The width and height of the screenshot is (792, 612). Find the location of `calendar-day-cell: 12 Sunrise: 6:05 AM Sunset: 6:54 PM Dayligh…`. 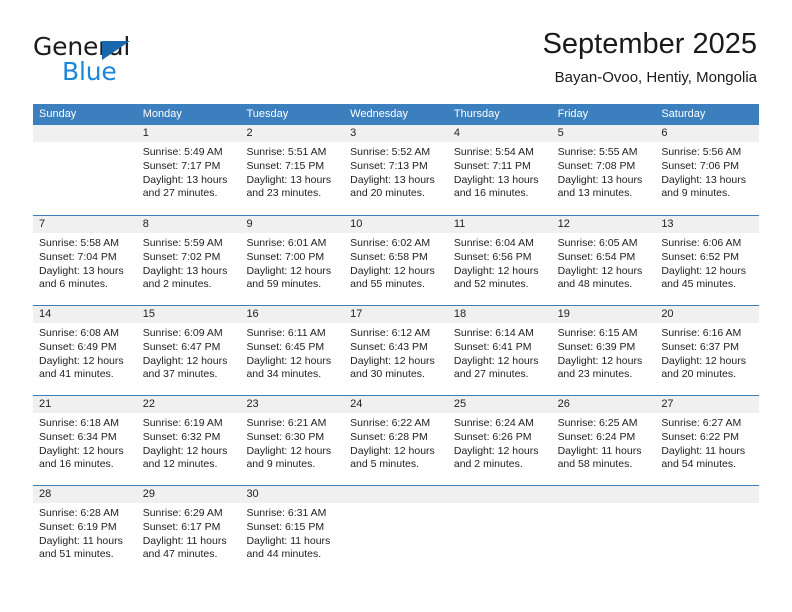

calendar-day-cell: 12 Sunrise: 6:05 AM Sunset: 6:54 PM Dayligh… is located at coordinates (603, 260).